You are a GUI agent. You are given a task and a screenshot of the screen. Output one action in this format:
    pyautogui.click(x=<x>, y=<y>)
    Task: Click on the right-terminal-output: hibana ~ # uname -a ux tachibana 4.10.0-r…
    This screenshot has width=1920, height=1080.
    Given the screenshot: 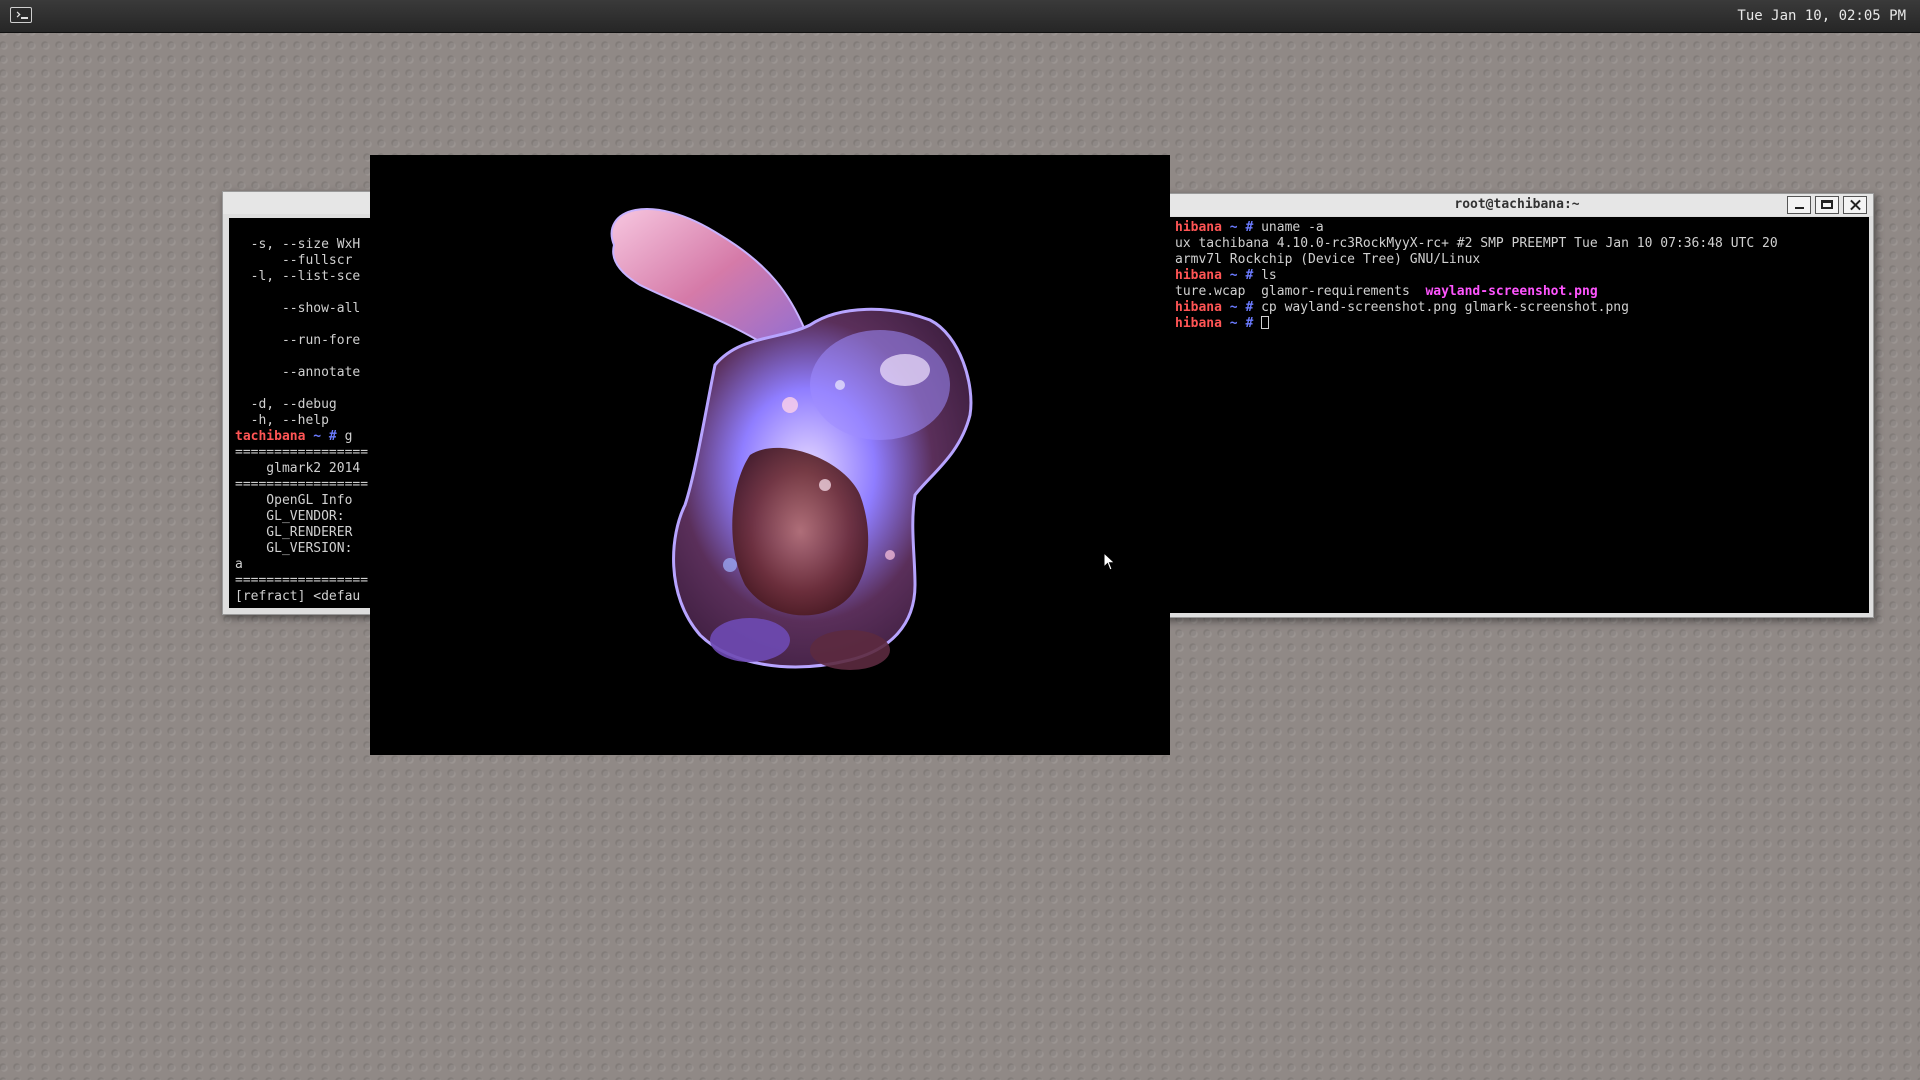 What is the action you would take?
    pyautogui.click(x=1517, y=415)
    